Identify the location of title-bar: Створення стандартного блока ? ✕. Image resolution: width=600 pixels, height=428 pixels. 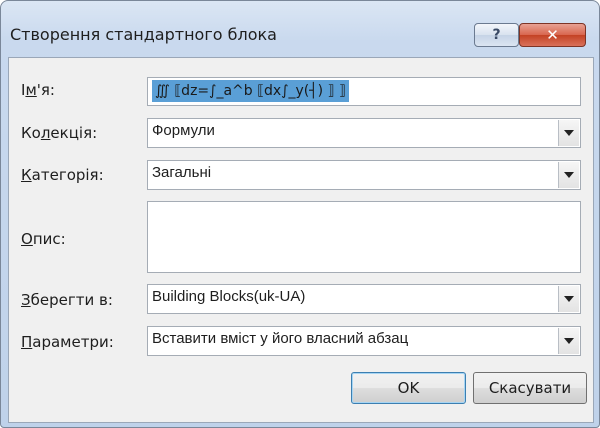
(300, 26).